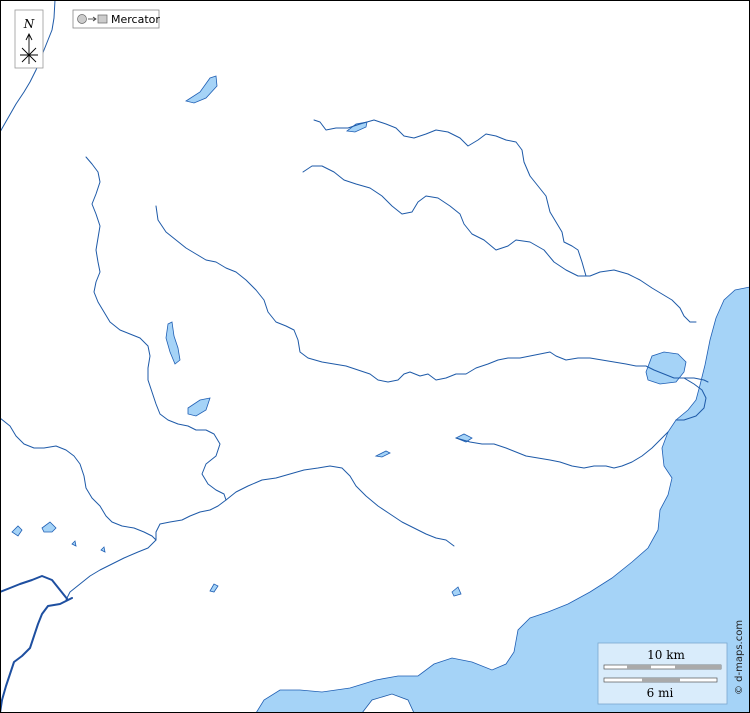 The height and width of the screenshot is (713, 750). I want to click on boundary-southwest, so click(36, 644).